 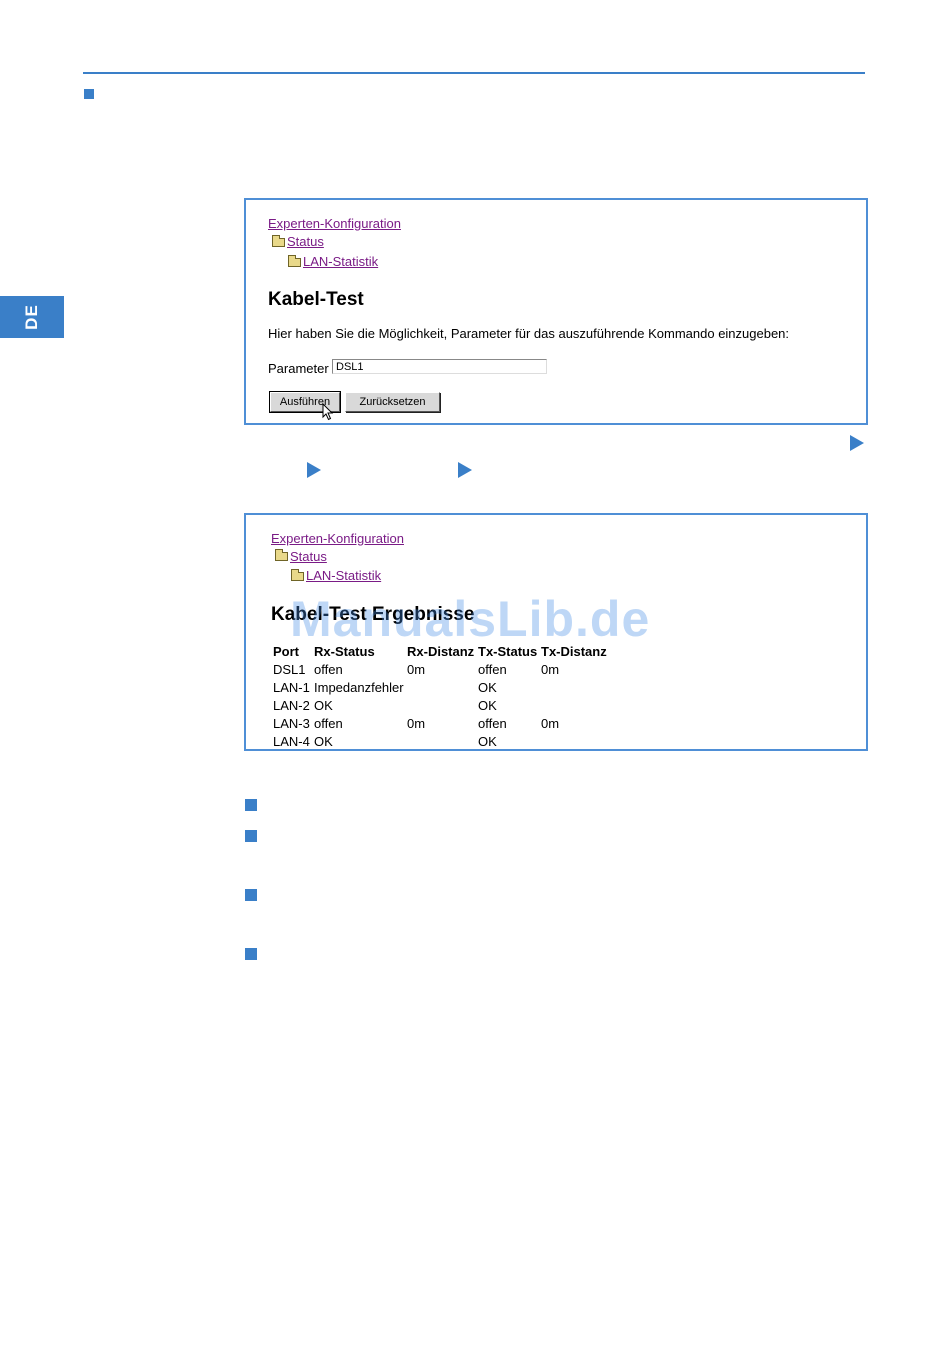 What do you see at coordinates (439, 366) in the screenshot?
I see `parameter-input: DSL1` at bounding box center [439, 366].